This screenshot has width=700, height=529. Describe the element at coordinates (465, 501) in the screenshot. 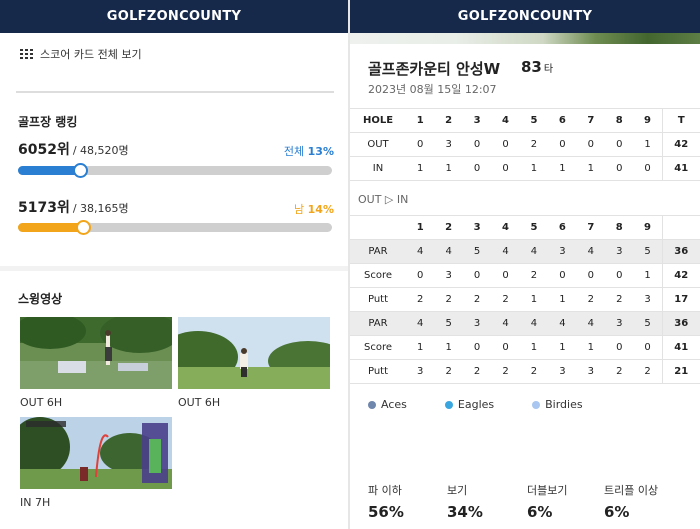

I see `stat-item: 보기 34%` at that location.